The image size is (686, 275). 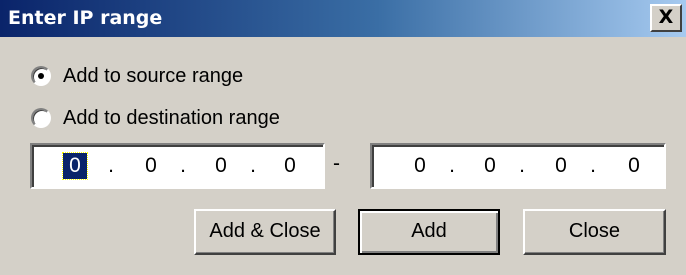 What do you see at coordinates (429, 232) in the screenshot?
I see `add-button: Add` at bounding box center [429, 232].